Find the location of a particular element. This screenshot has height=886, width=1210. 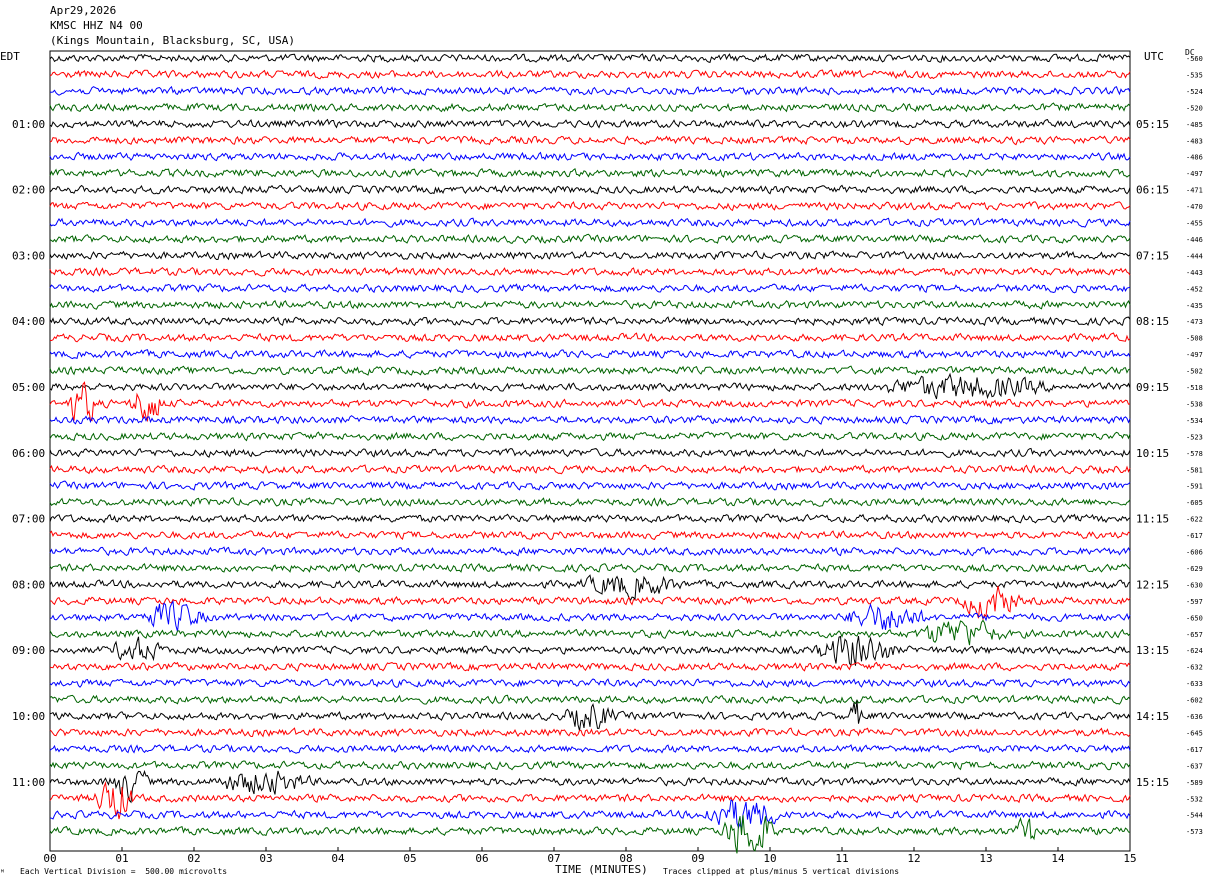

edt-time-label: 03:00 is located at coordinates (28, 255).